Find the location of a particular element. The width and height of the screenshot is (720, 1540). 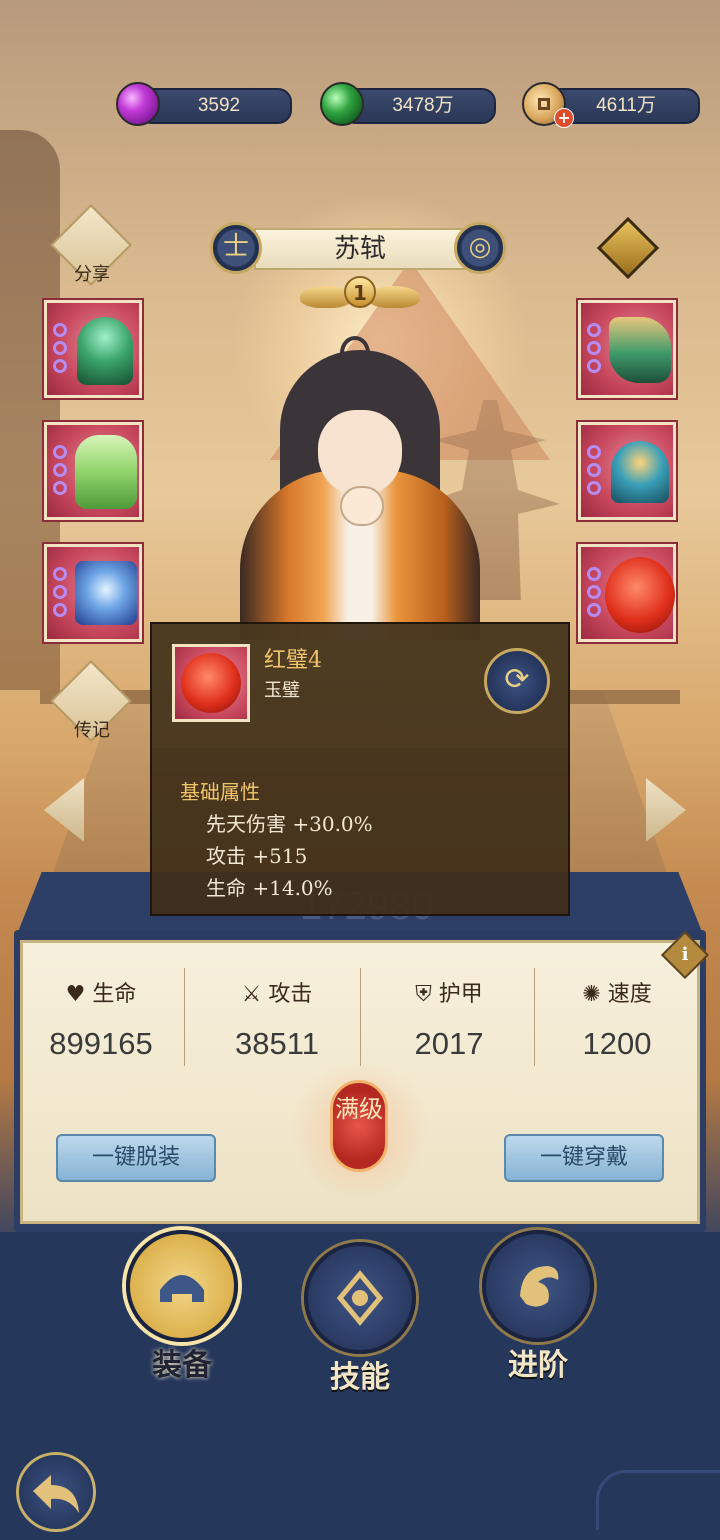

back-arrow-icon is located at coordinates (56, 1494).